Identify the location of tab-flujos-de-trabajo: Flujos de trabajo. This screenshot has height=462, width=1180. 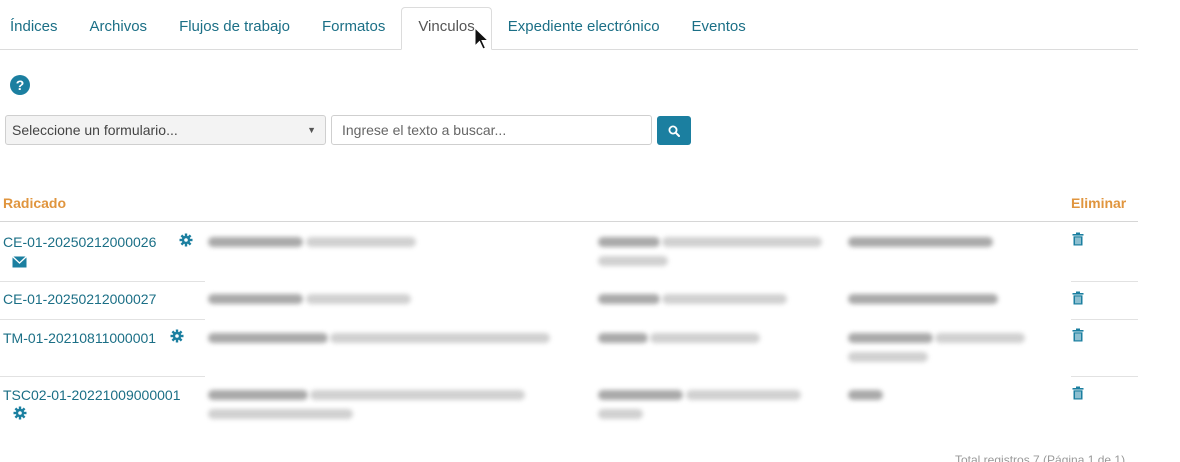
(234, 28).